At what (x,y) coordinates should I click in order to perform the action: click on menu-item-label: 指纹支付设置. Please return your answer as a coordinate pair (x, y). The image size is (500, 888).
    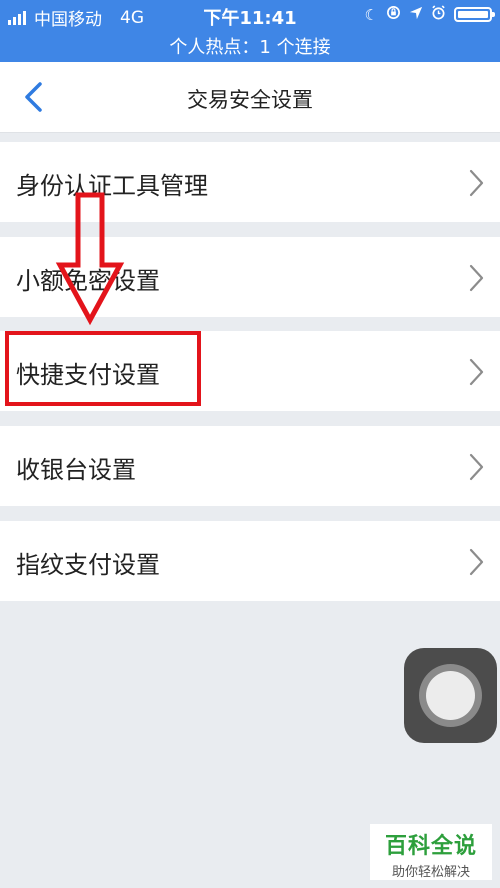
    Looking at the image, I should click on (88, 565).